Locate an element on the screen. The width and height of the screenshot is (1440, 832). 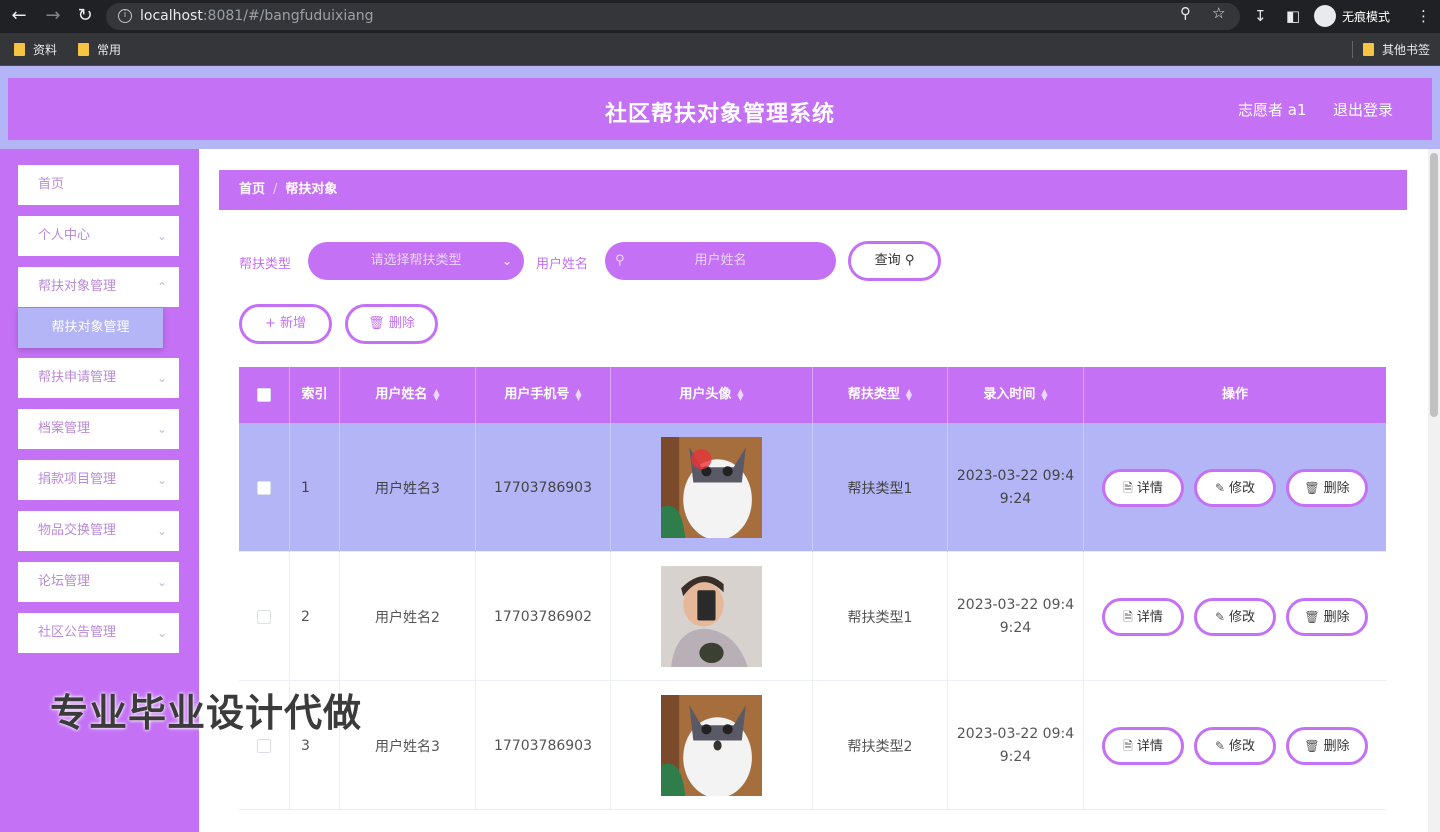
sidebar-item-donations: 捐款项目管理 ⌄ is located at coordinates (98, 480).